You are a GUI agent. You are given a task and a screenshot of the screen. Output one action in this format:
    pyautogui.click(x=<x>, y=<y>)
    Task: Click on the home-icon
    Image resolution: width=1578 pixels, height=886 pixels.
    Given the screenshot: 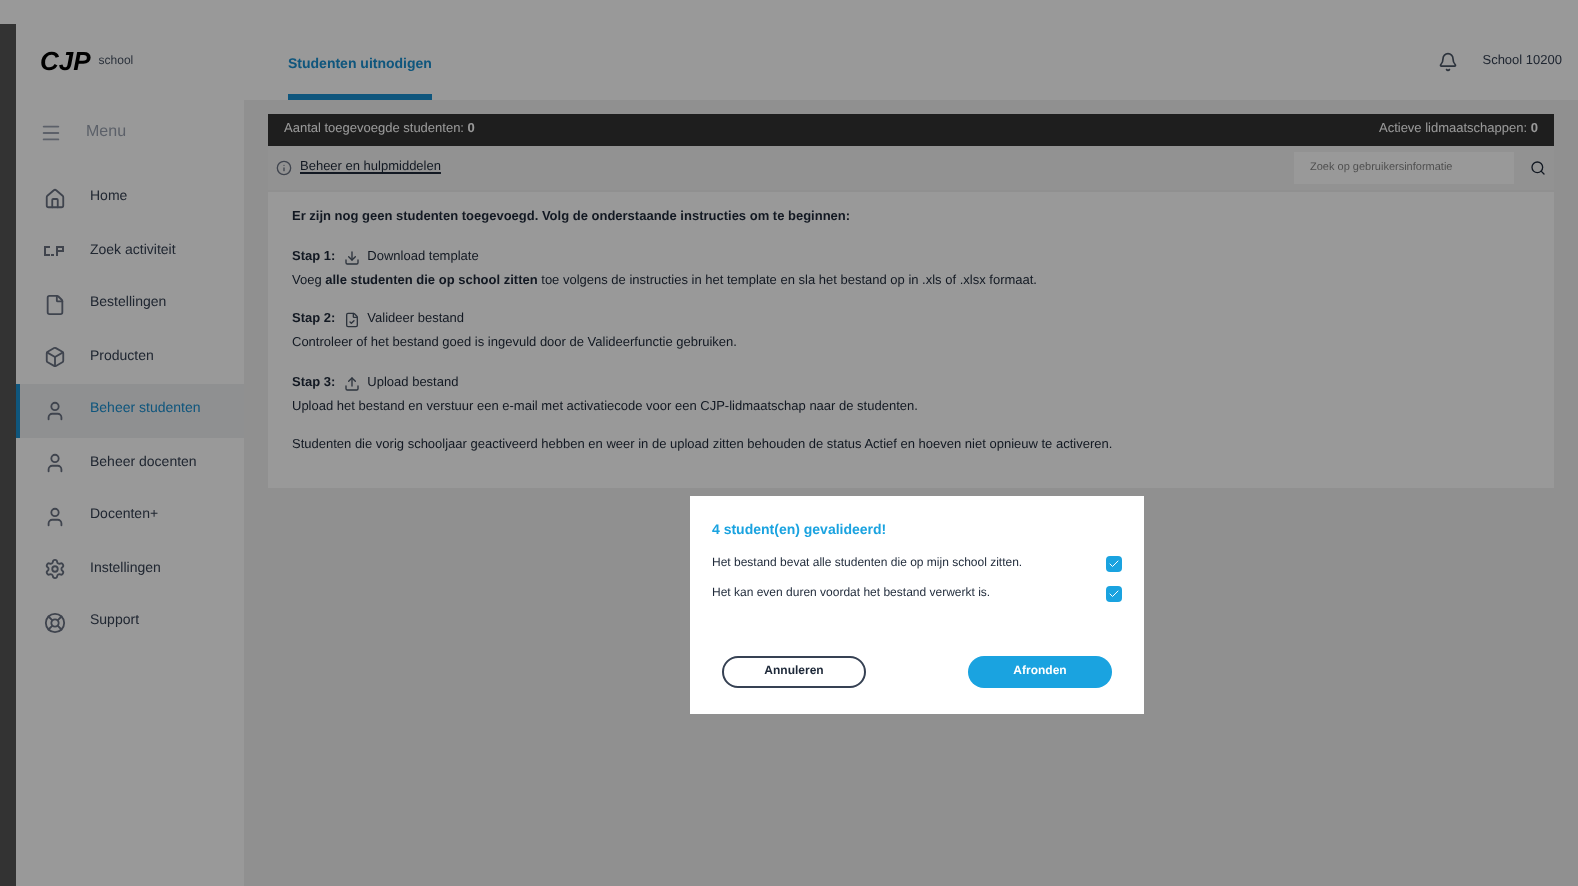 What is the action you would take?
    pyautogui.click(x=55, y=198)
    